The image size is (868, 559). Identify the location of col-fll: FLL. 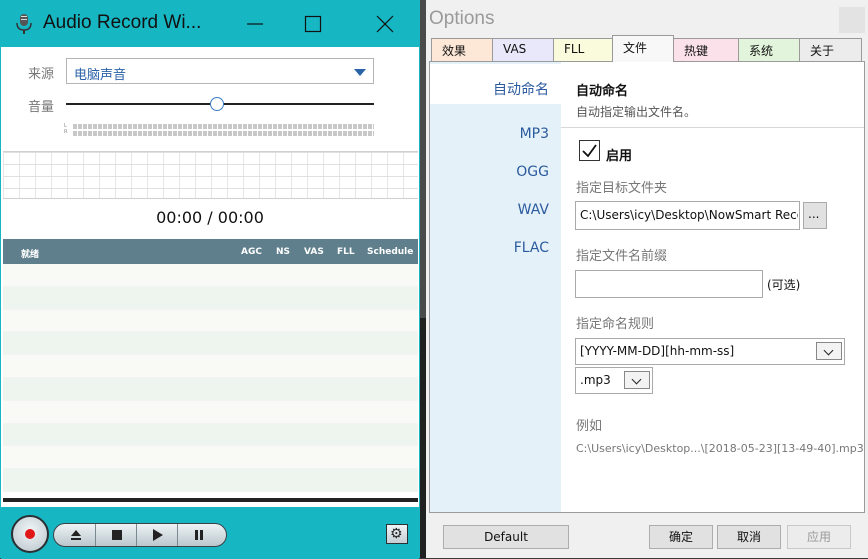
(346, 252).